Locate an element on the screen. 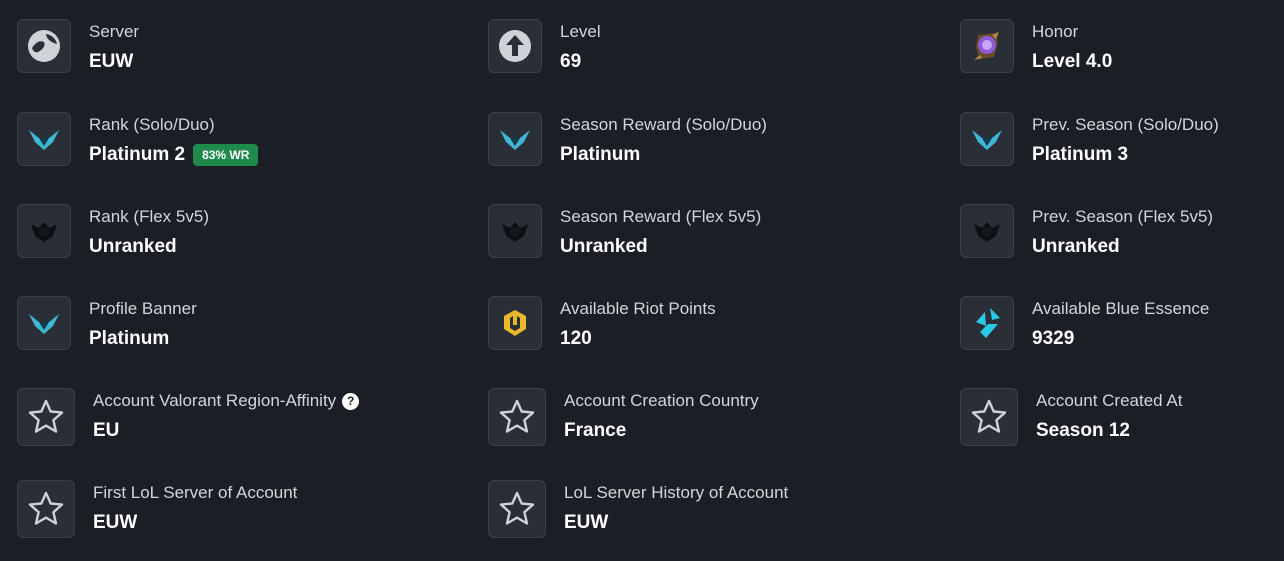 The image size is (1284, 561). info-card-creation-country: Account Creation Country France is located at coordinates (623, 417).